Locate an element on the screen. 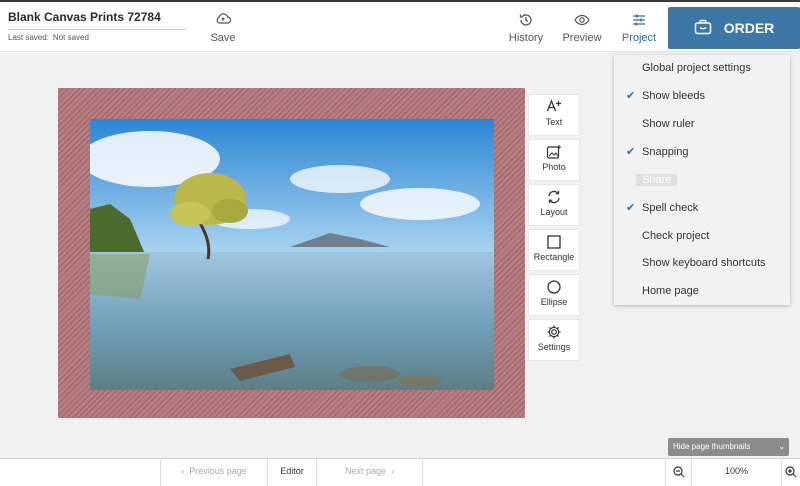  menu-item-global-settings: Global project settings is located at coordinates (702, 68).